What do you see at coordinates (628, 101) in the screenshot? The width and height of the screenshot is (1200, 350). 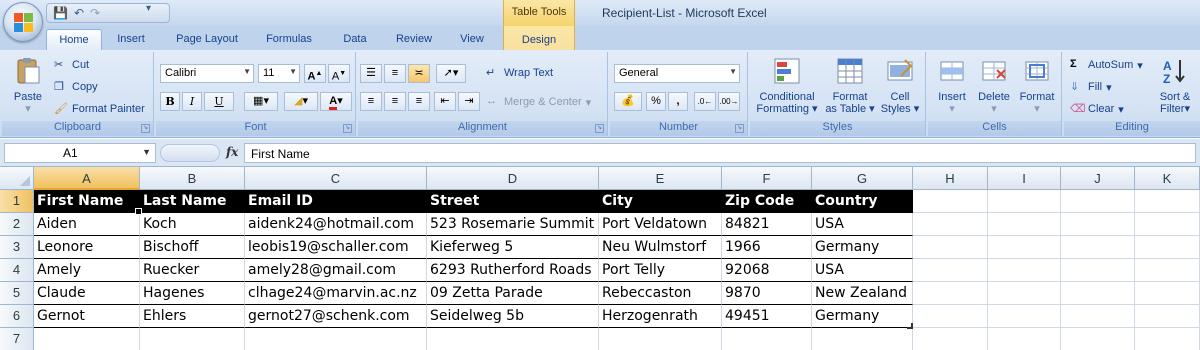 I see `accounting-format-button: 💰` at bounding box center [628, 101].